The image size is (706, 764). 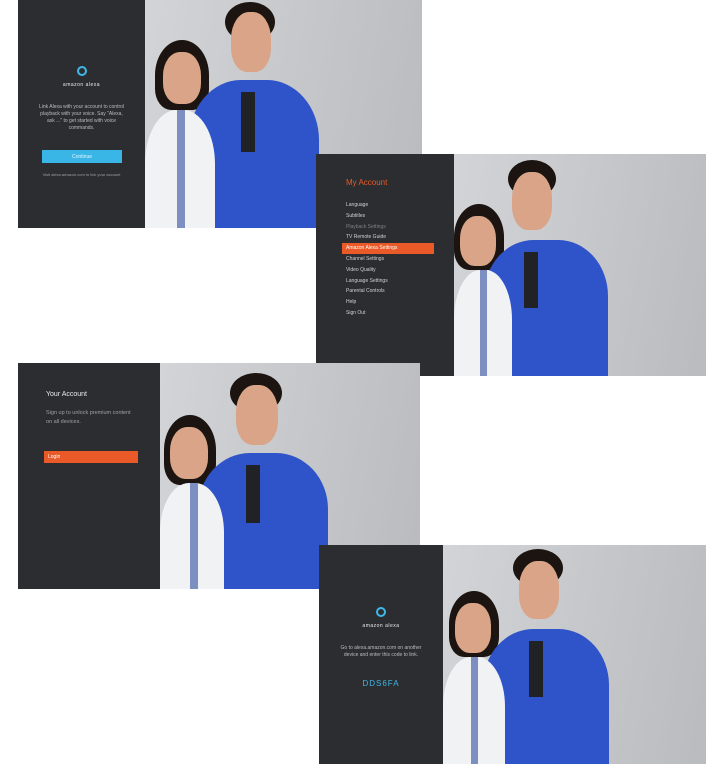 I want to click on menu-item-parental: Parental Controls, so click(x=388, y=291).